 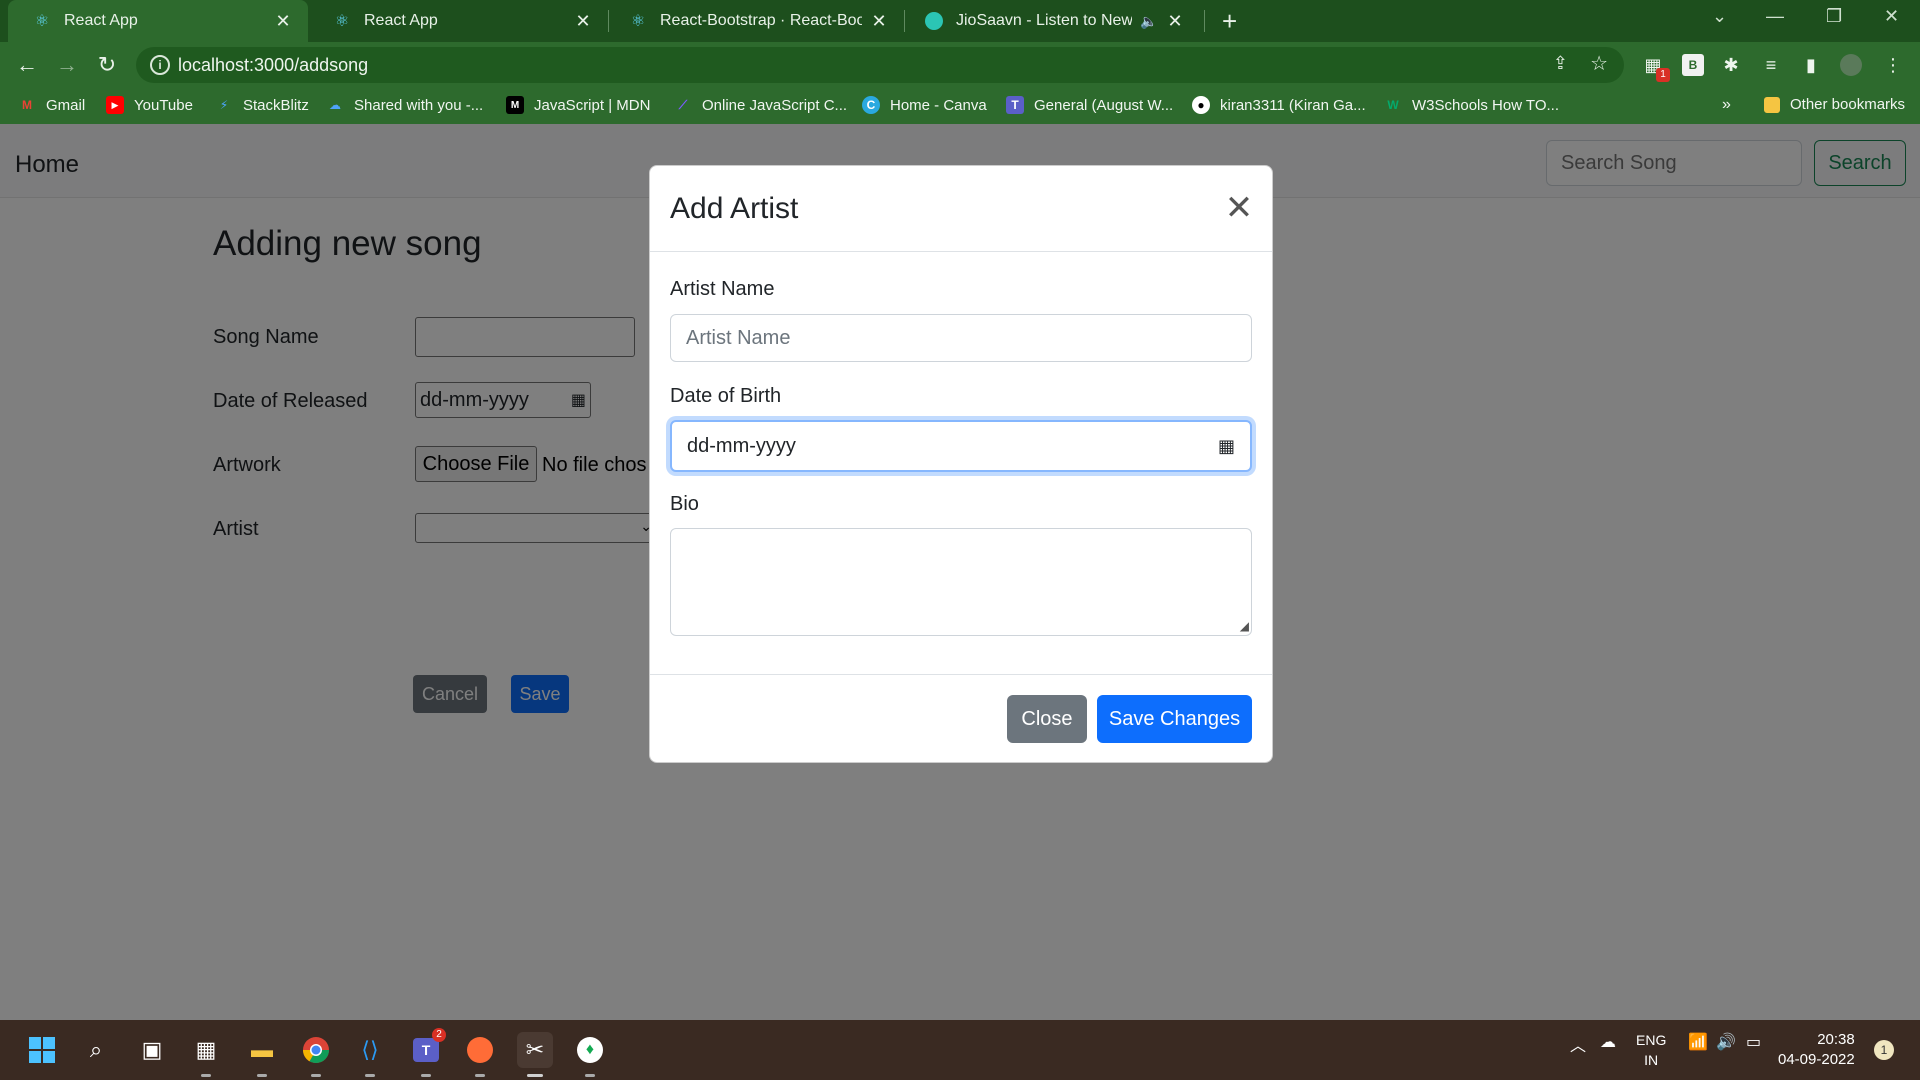 What do you see at coordinates (683, 104) in the screenshot?
I see `code-icon: ⟋` at bounding box center [683, 104].